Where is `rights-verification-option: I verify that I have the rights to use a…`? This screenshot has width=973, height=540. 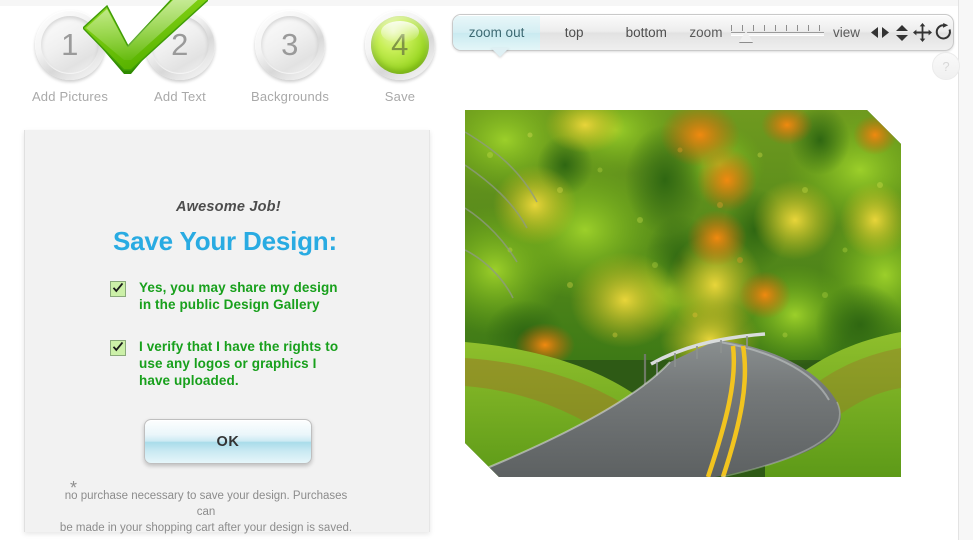
rights-verification-option: I verify that I have the rights to use a… is located at coordinates (224, 363).